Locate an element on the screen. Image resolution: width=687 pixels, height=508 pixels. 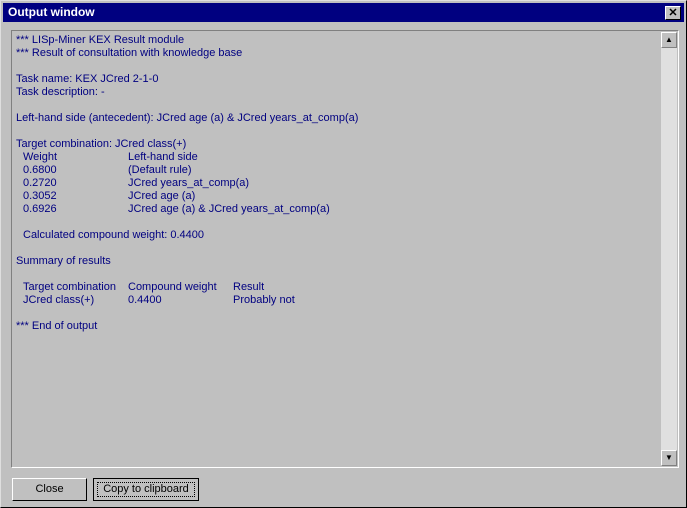
close-button: Close is located at coordinates (49, 489).